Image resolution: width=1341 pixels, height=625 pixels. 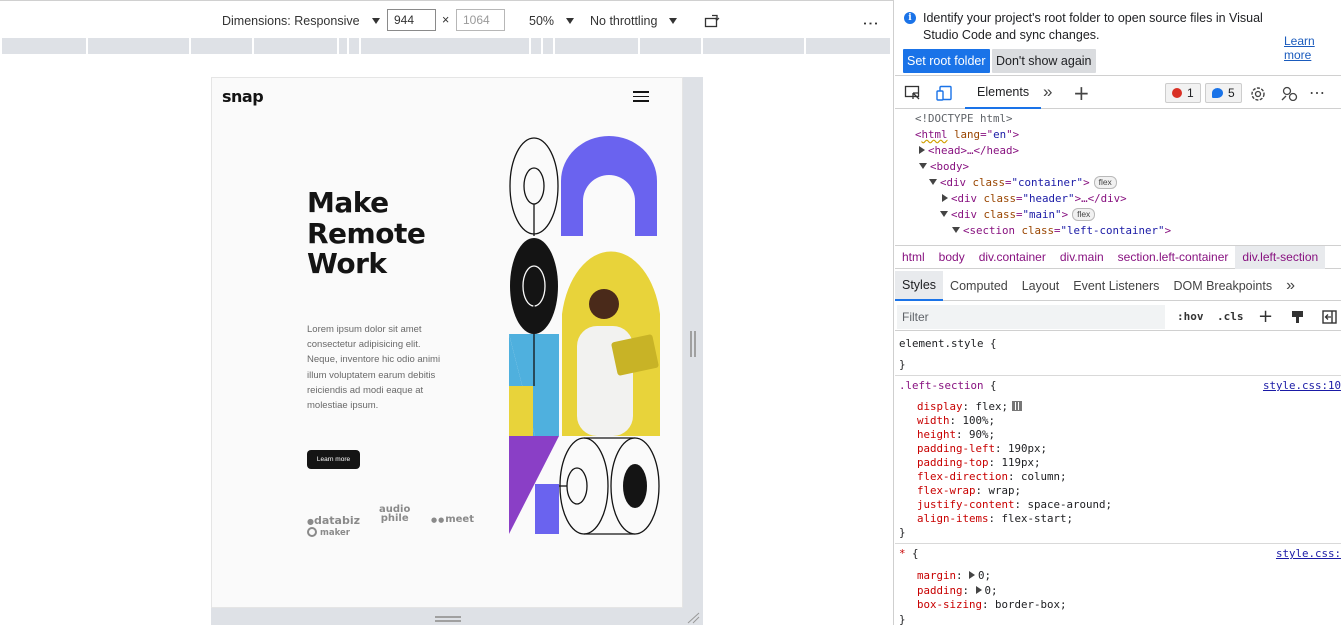 What do you see at coordinates (913, 93) in the screenshot?
I see `inspect-element-icon` at bounding box center [913, 93].